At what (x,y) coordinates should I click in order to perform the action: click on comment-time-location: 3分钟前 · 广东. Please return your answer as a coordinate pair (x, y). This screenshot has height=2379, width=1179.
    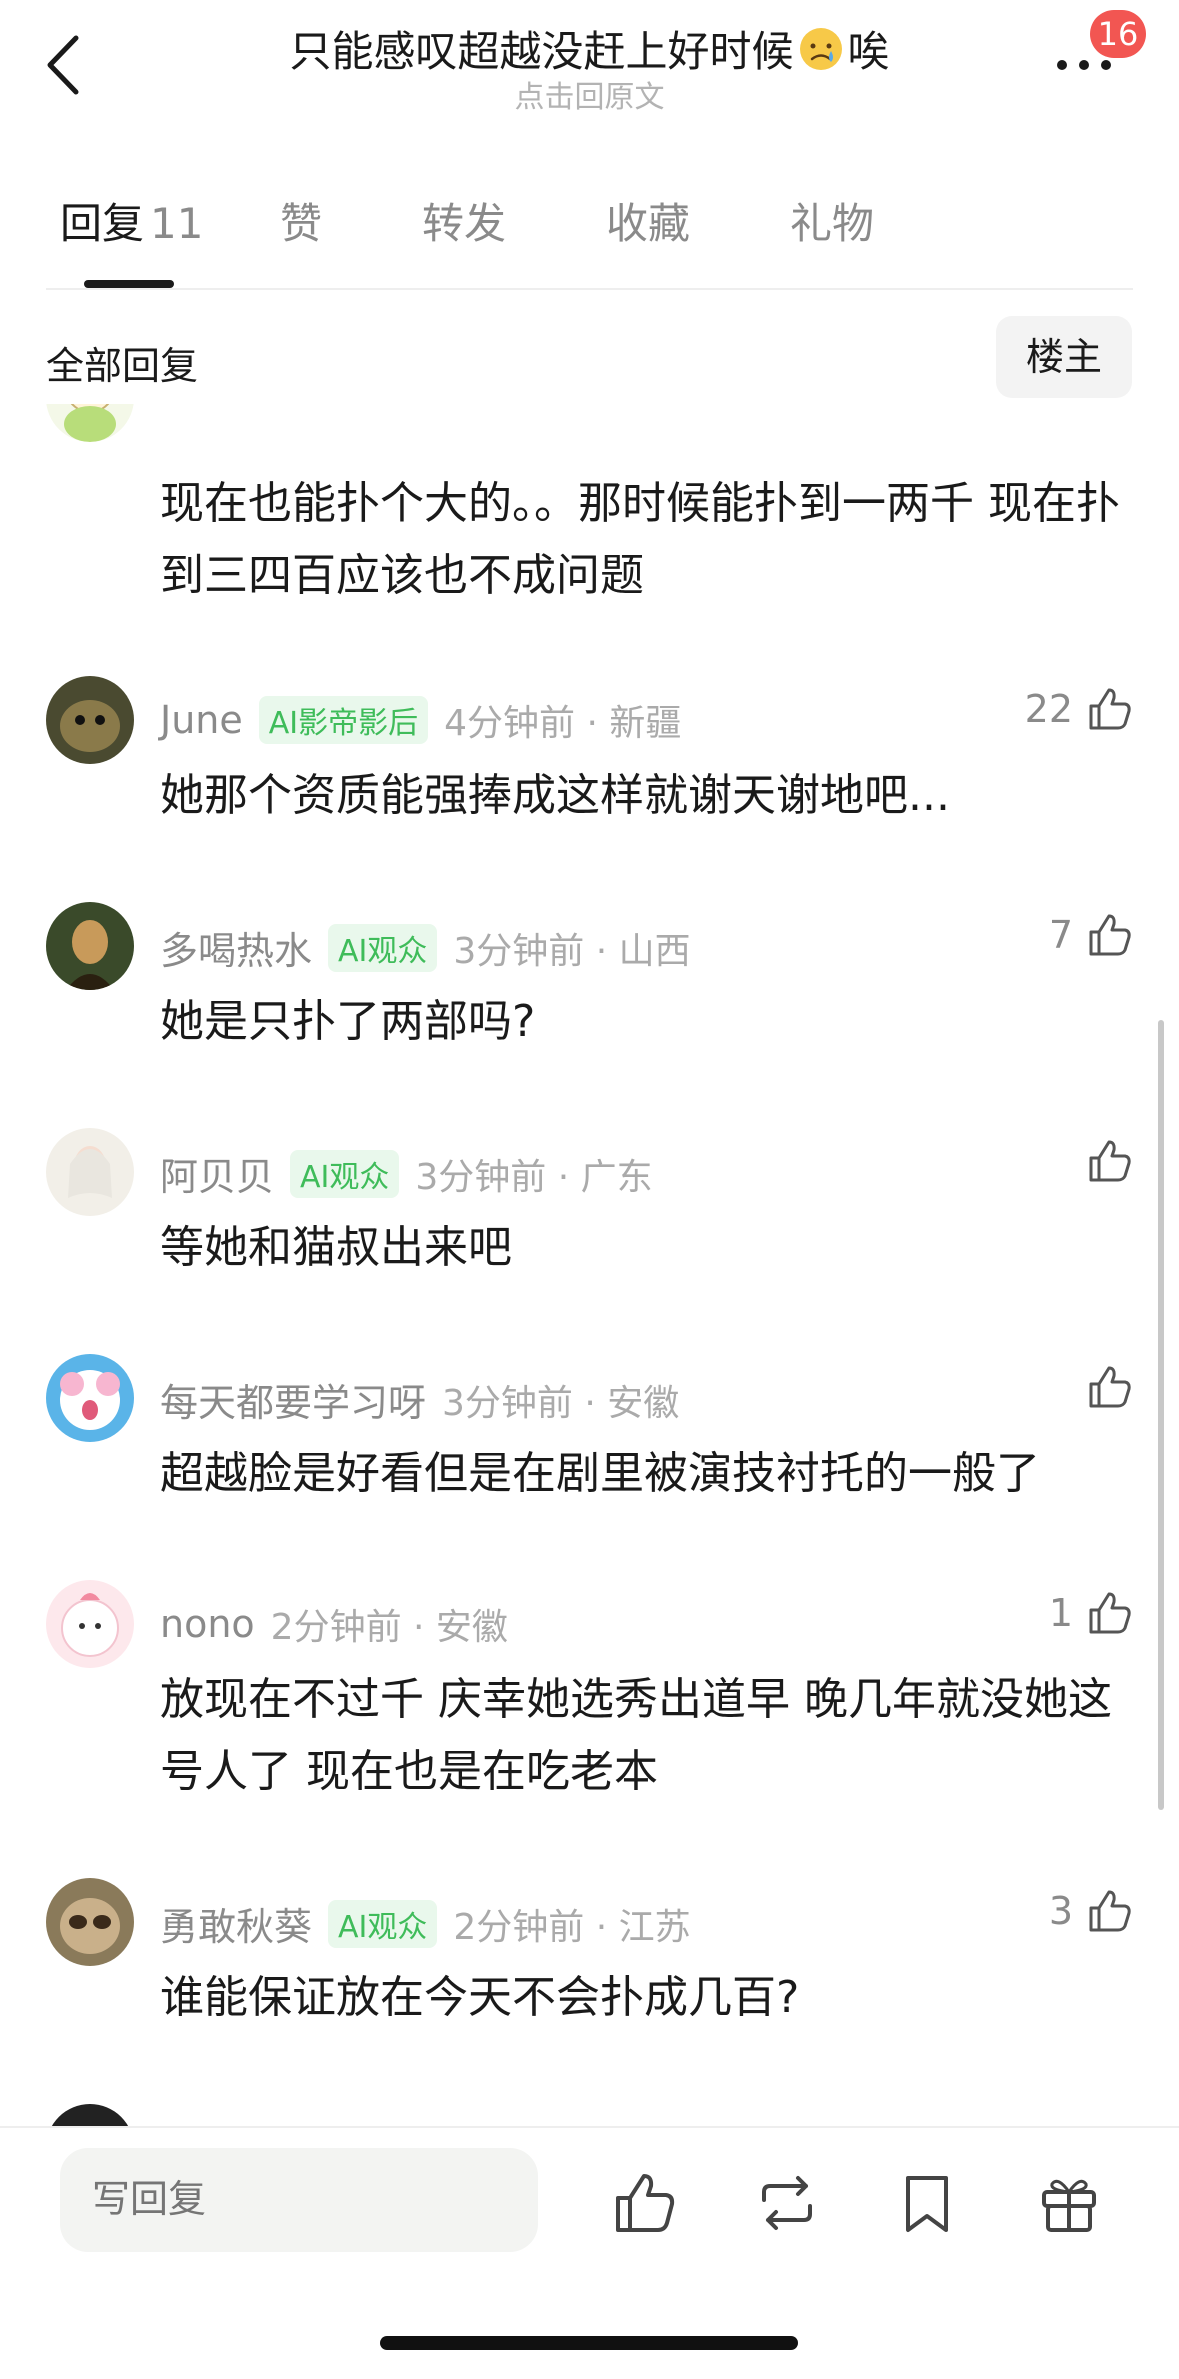
    Looking at the image, I should click on (534, 1177).